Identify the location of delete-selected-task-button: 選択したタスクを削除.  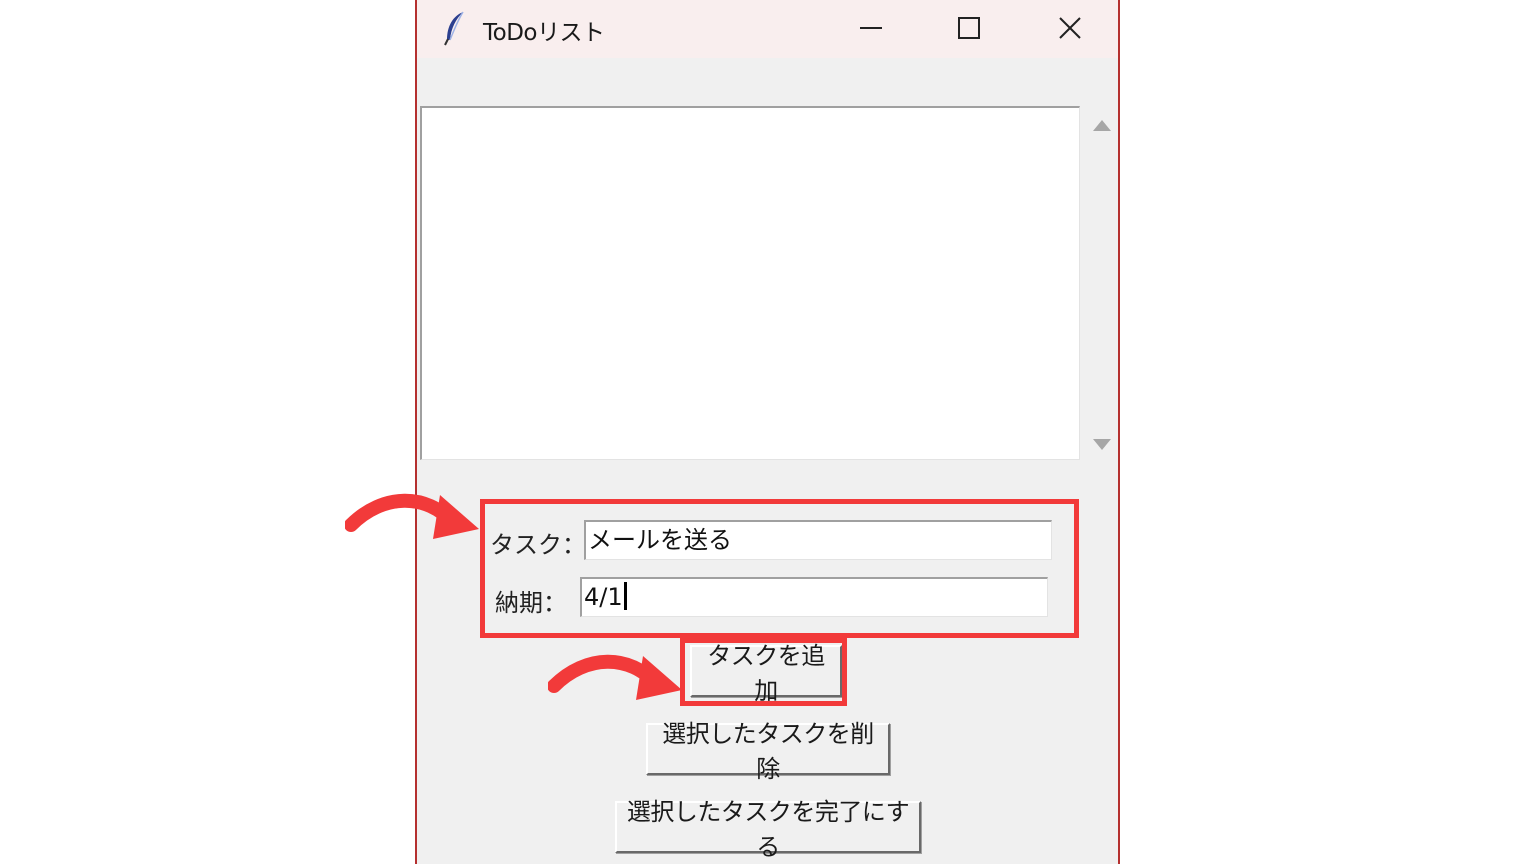
(768, 751).